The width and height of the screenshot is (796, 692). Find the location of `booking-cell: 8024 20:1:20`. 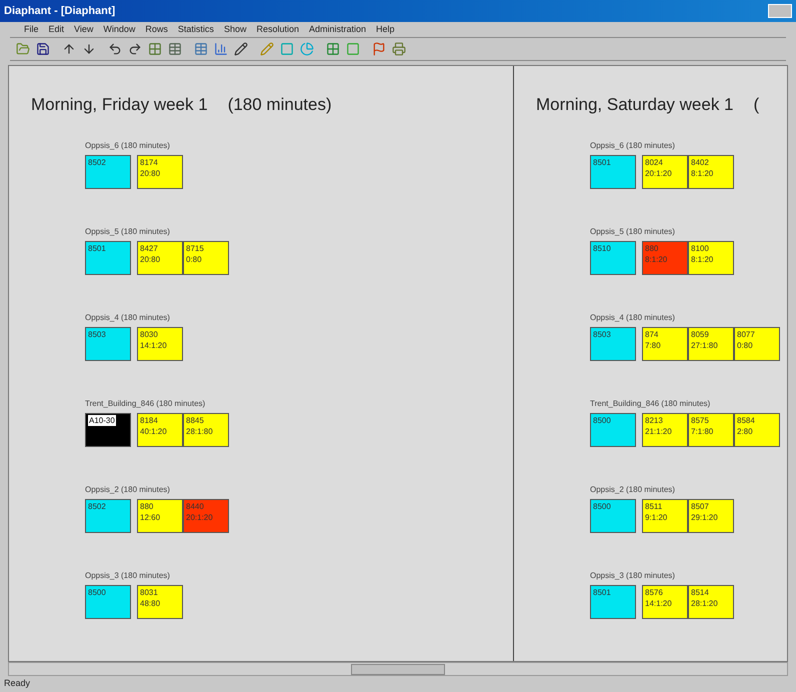

booking-cell: 8024 20:1:20 is located at coordinates (665, 171).